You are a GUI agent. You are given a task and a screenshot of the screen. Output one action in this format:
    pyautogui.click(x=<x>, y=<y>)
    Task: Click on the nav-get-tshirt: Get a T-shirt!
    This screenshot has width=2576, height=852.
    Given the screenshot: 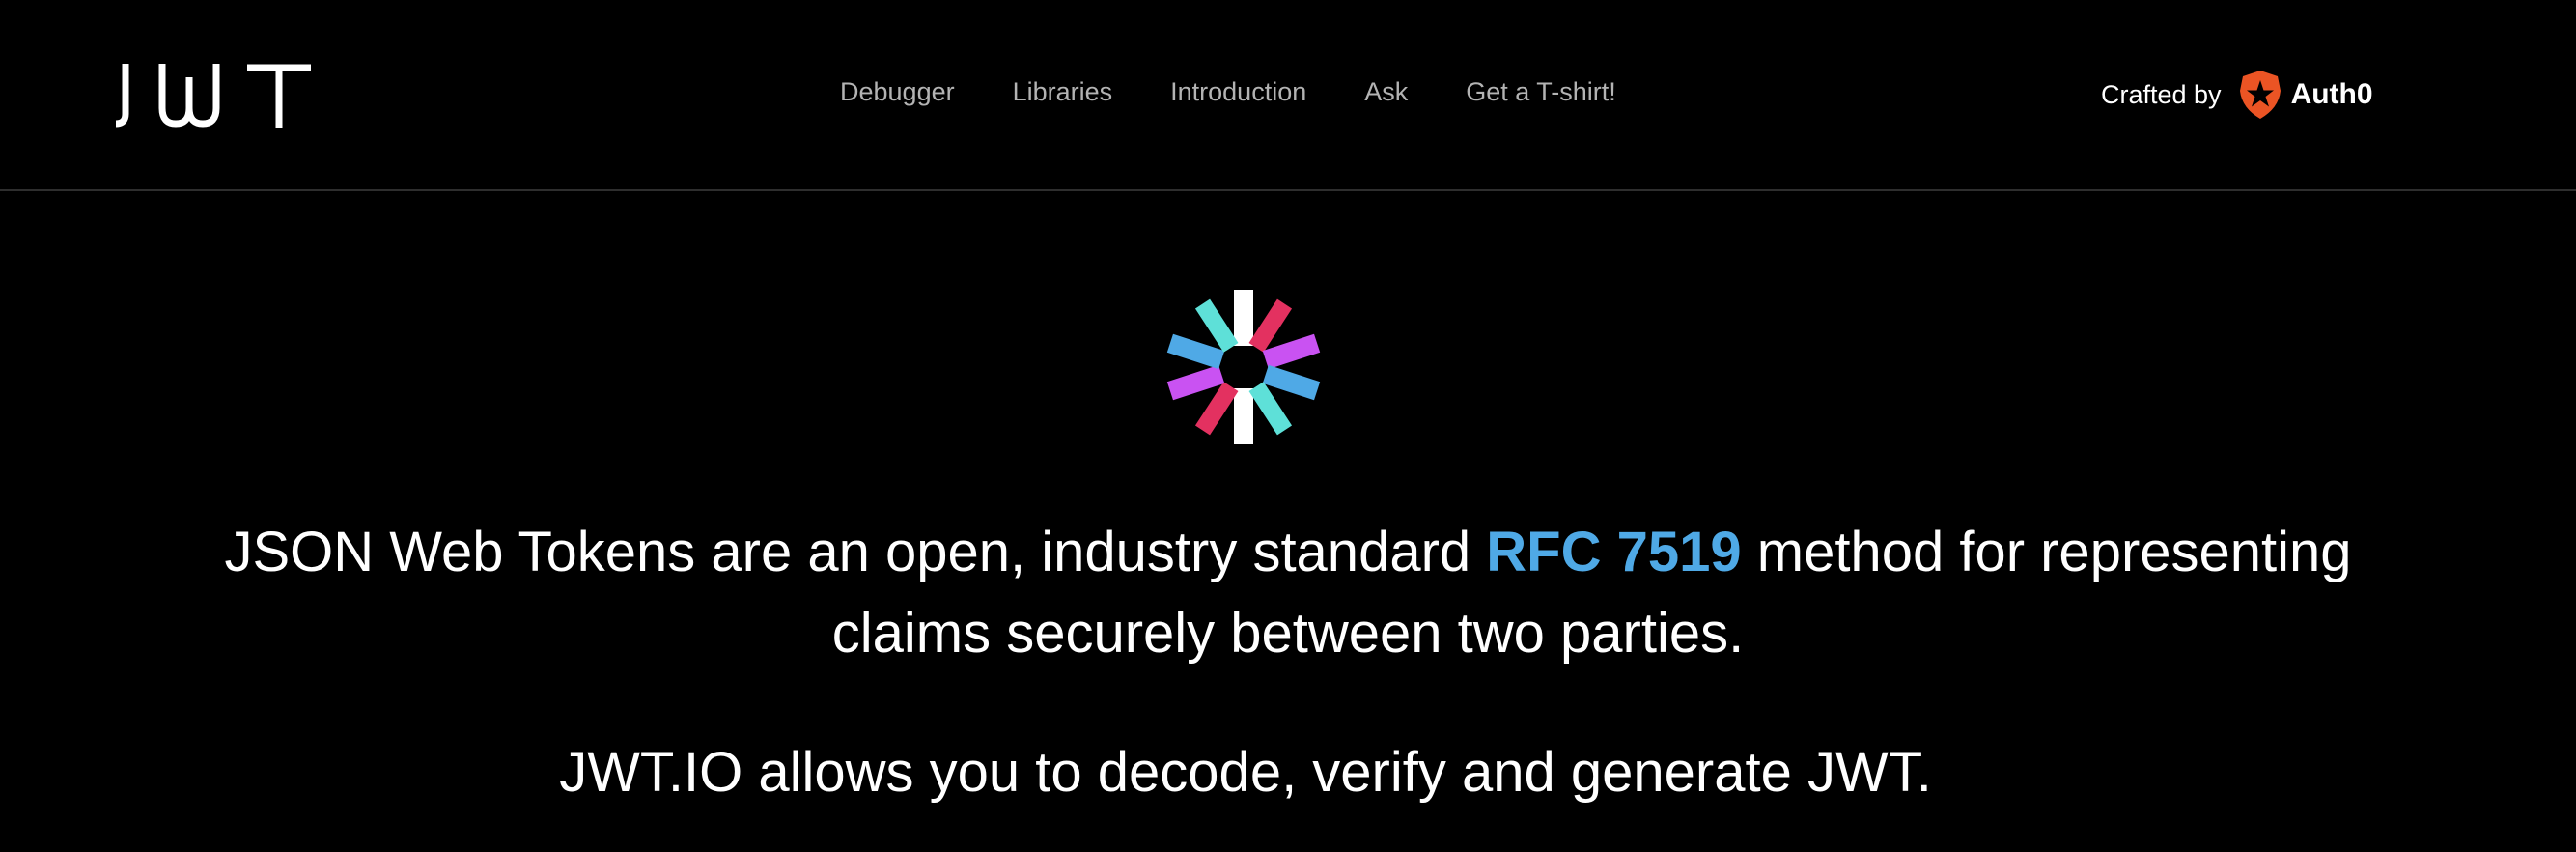 What is the action you would take?
    pyautogui.click(x=1541, y=92)
    